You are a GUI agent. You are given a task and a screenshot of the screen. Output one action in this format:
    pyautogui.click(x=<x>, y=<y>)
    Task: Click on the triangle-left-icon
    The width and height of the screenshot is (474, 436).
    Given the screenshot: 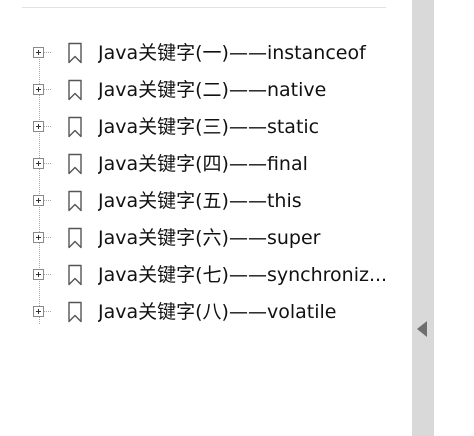 What is the action you would take?
    pyautogui.click(x=422, y=329)
    